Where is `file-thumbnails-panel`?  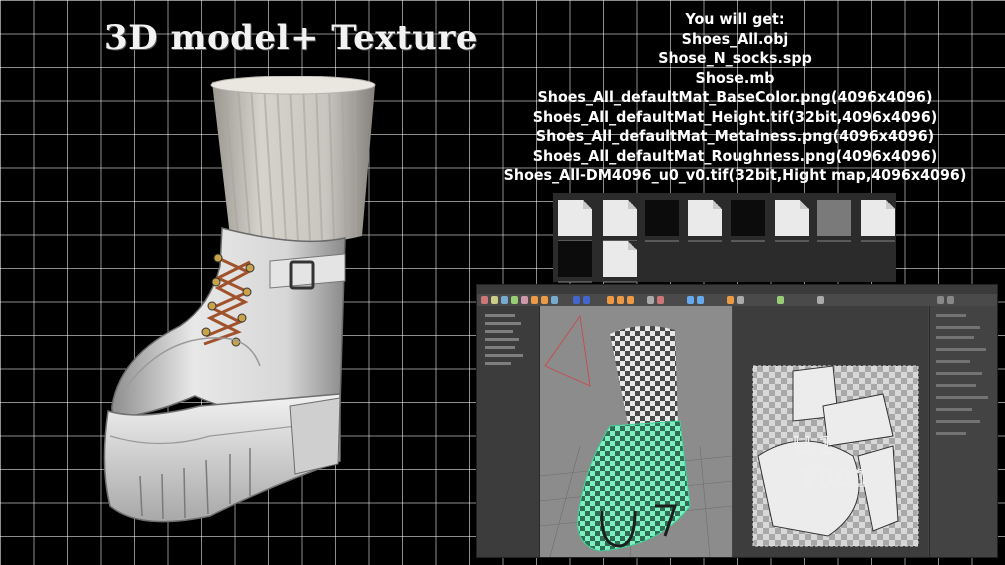 file-thumbnails-panel is located at coordinates (724, 238).